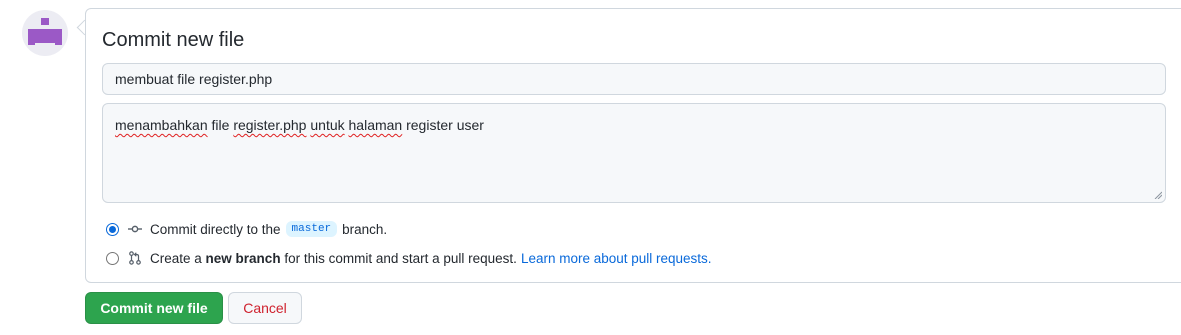 The height and width of the screenshot is (335, 1181). Describe the element at coordinates (154, 308) in the screenshot. I see `commit-new-file-button: Commit new file` at that location.